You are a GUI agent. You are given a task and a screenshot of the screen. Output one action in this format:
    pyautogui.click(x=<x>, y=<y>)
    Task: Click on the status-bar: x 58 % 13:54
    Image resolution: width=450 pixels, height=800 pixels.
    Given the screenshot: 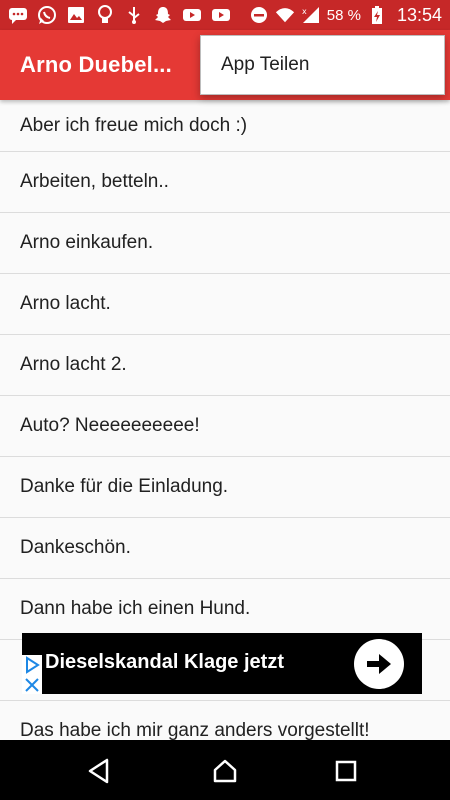 What is the action you would take?
    pyautogui.click(x=225, y=15)
    